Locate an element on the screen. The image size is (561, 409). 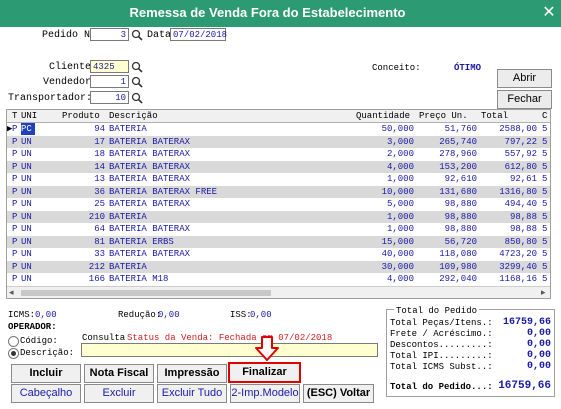
scroll-right-icon: ▸ is located at coordinates (543, 292).